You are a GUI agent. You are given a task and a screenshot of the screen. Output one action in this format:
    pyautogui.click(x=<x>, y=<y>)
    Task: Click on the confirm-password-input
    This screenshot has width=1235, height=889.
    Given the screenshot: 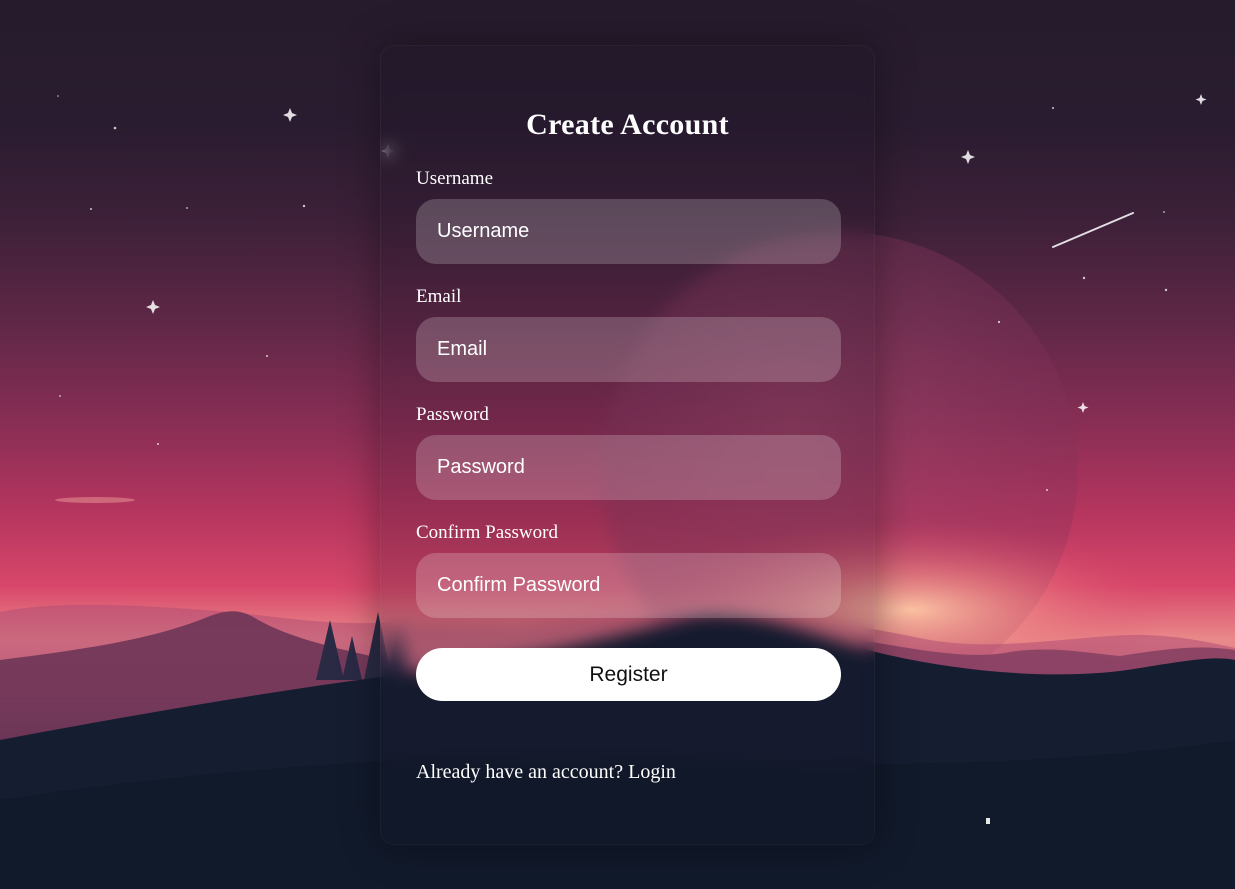 What is the action you would take?
    pyautogui.click(x=628, y=585)
    